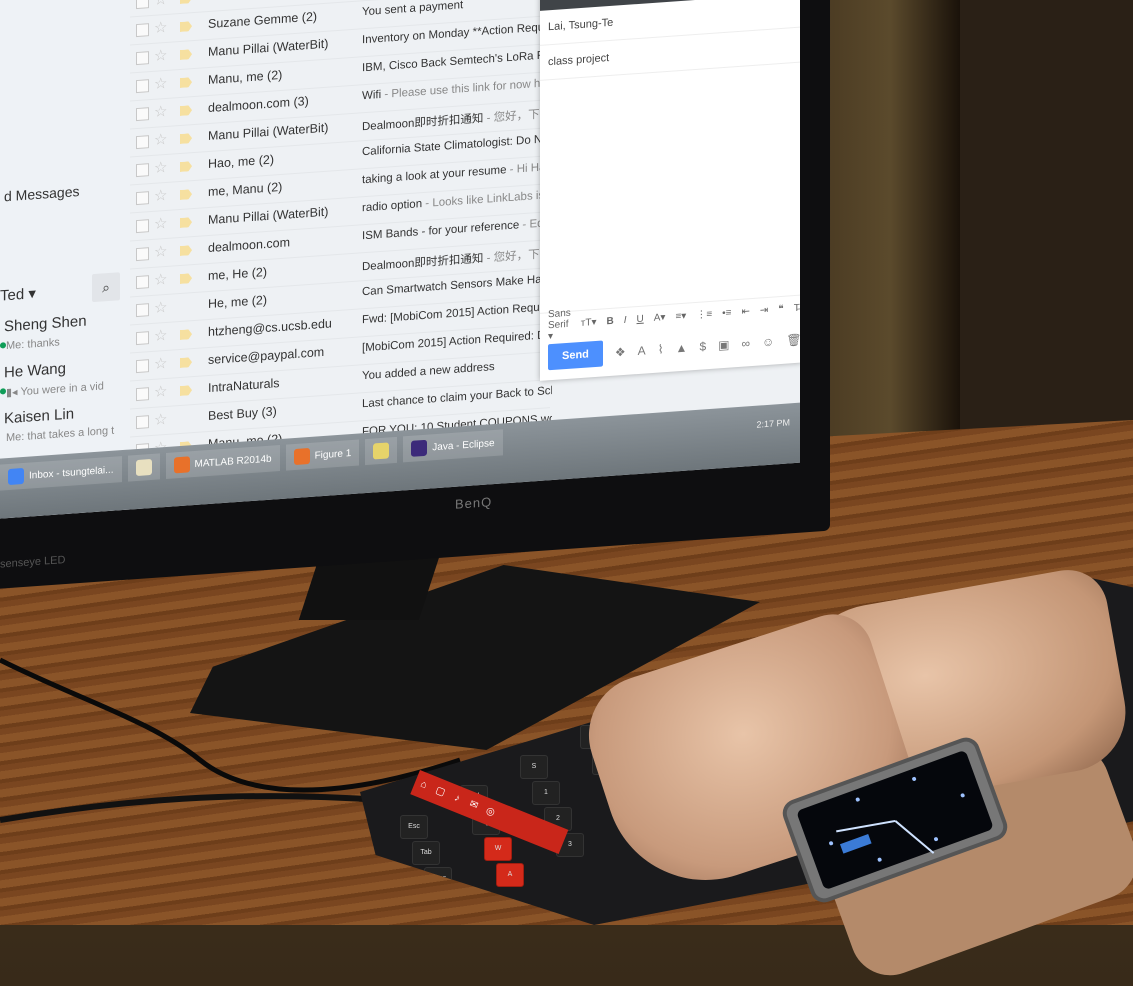 The height and width of the screenshot is (986, 1133). I want to click on font-select: Sans Serif ▾, so click(559, 324).